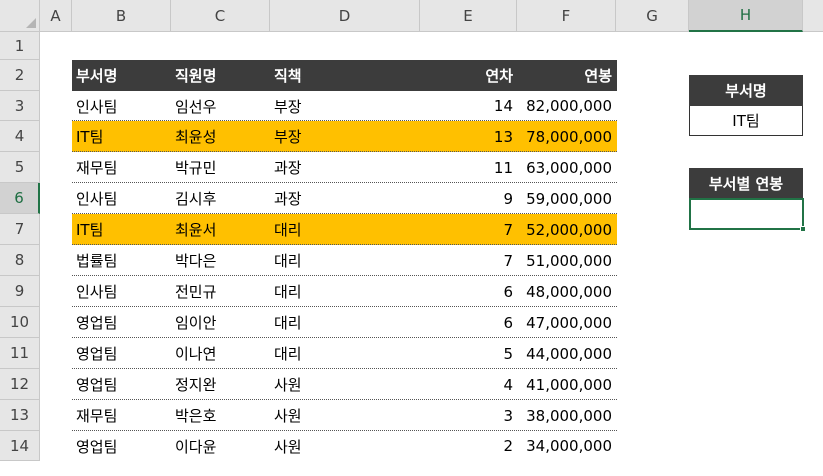 This screenshot has height=476, width=823. I want to click on table-cell-name: 김시후, so click(220, 198).